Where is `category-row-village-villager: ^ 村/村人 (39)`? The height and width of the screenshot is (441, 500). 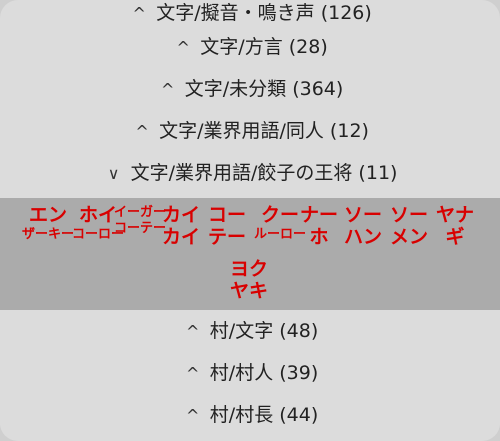
category-row-village-villager: ^ 村/村人 (39) is located at coordinates (250, 373).